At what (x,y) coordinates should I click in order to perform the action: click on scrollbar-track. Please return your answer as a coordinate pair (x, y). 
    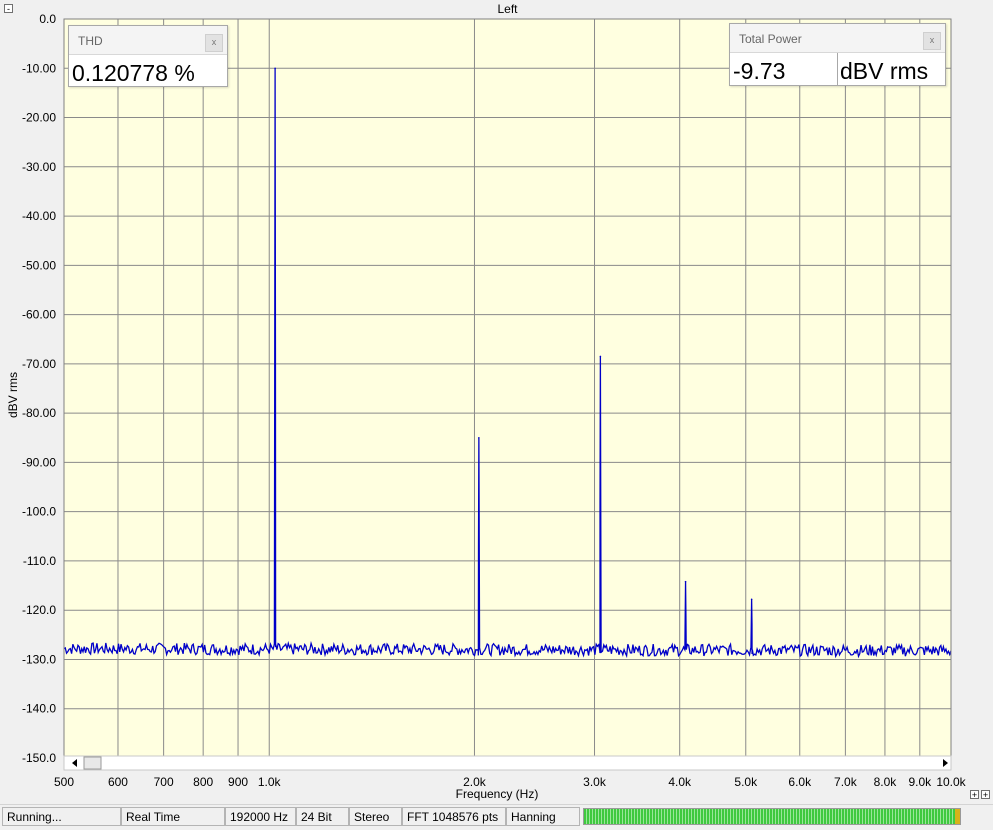
    Looking at the image, I should click on (507, 763).